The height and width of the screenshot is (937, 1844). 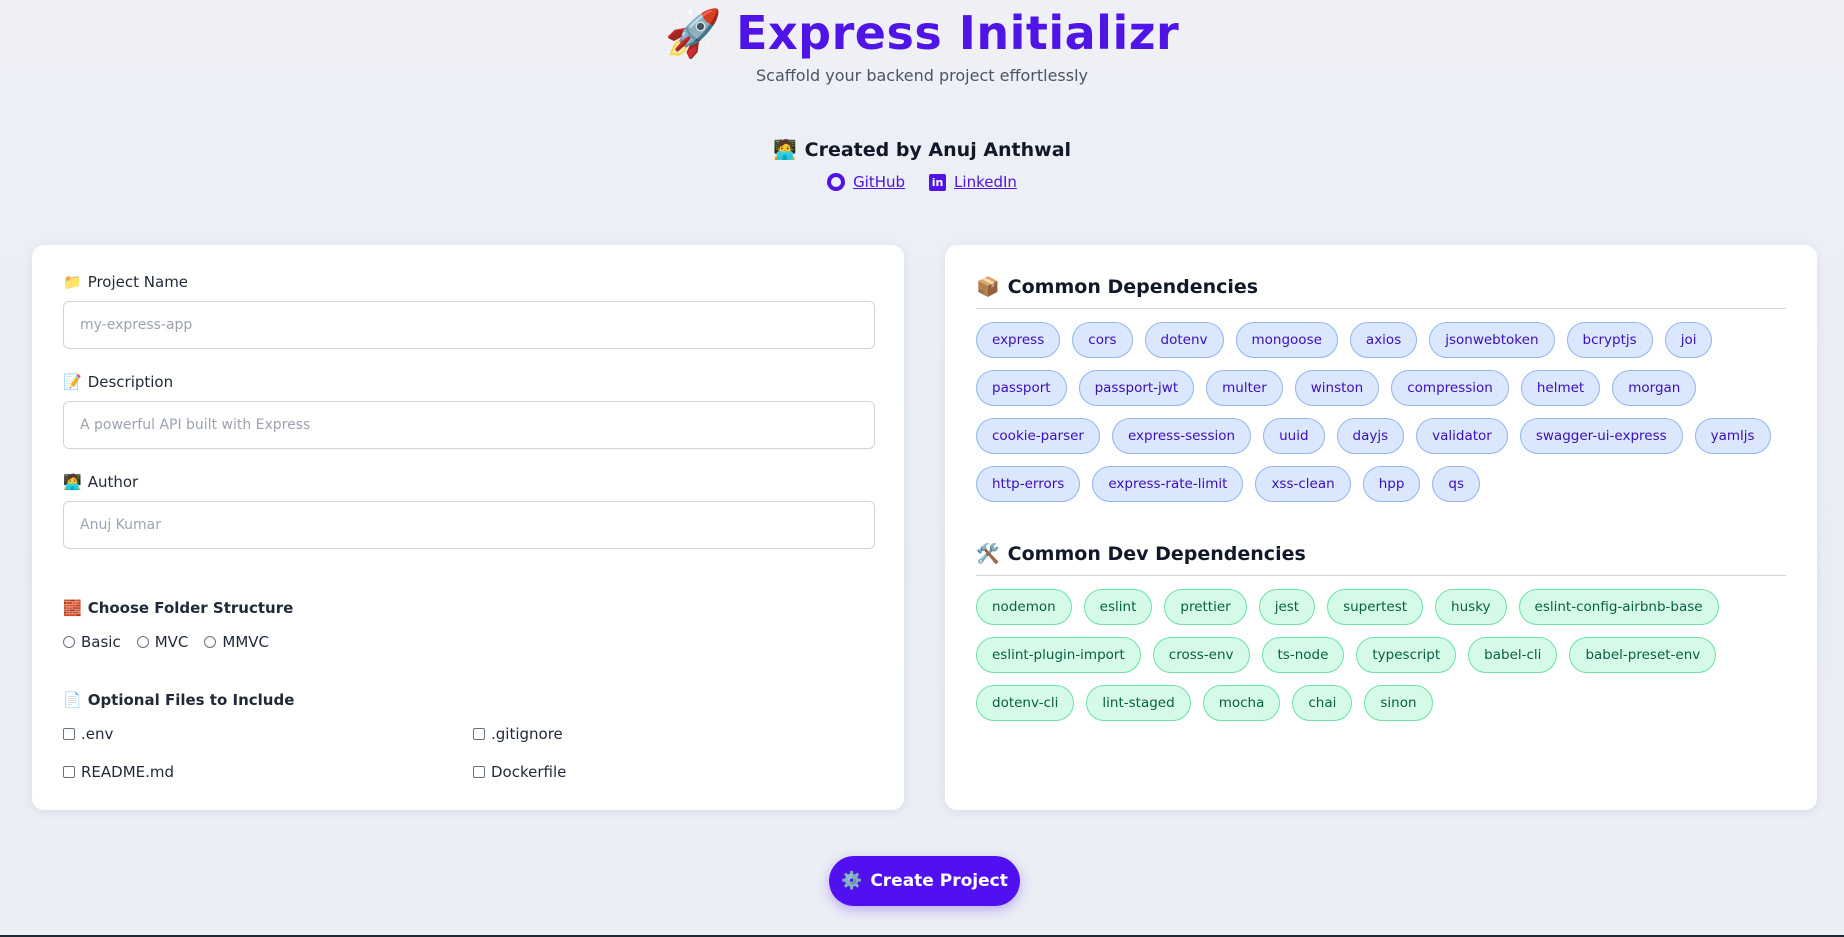 I want to click on radio-basic: Basic, so click(x=92, y=642).